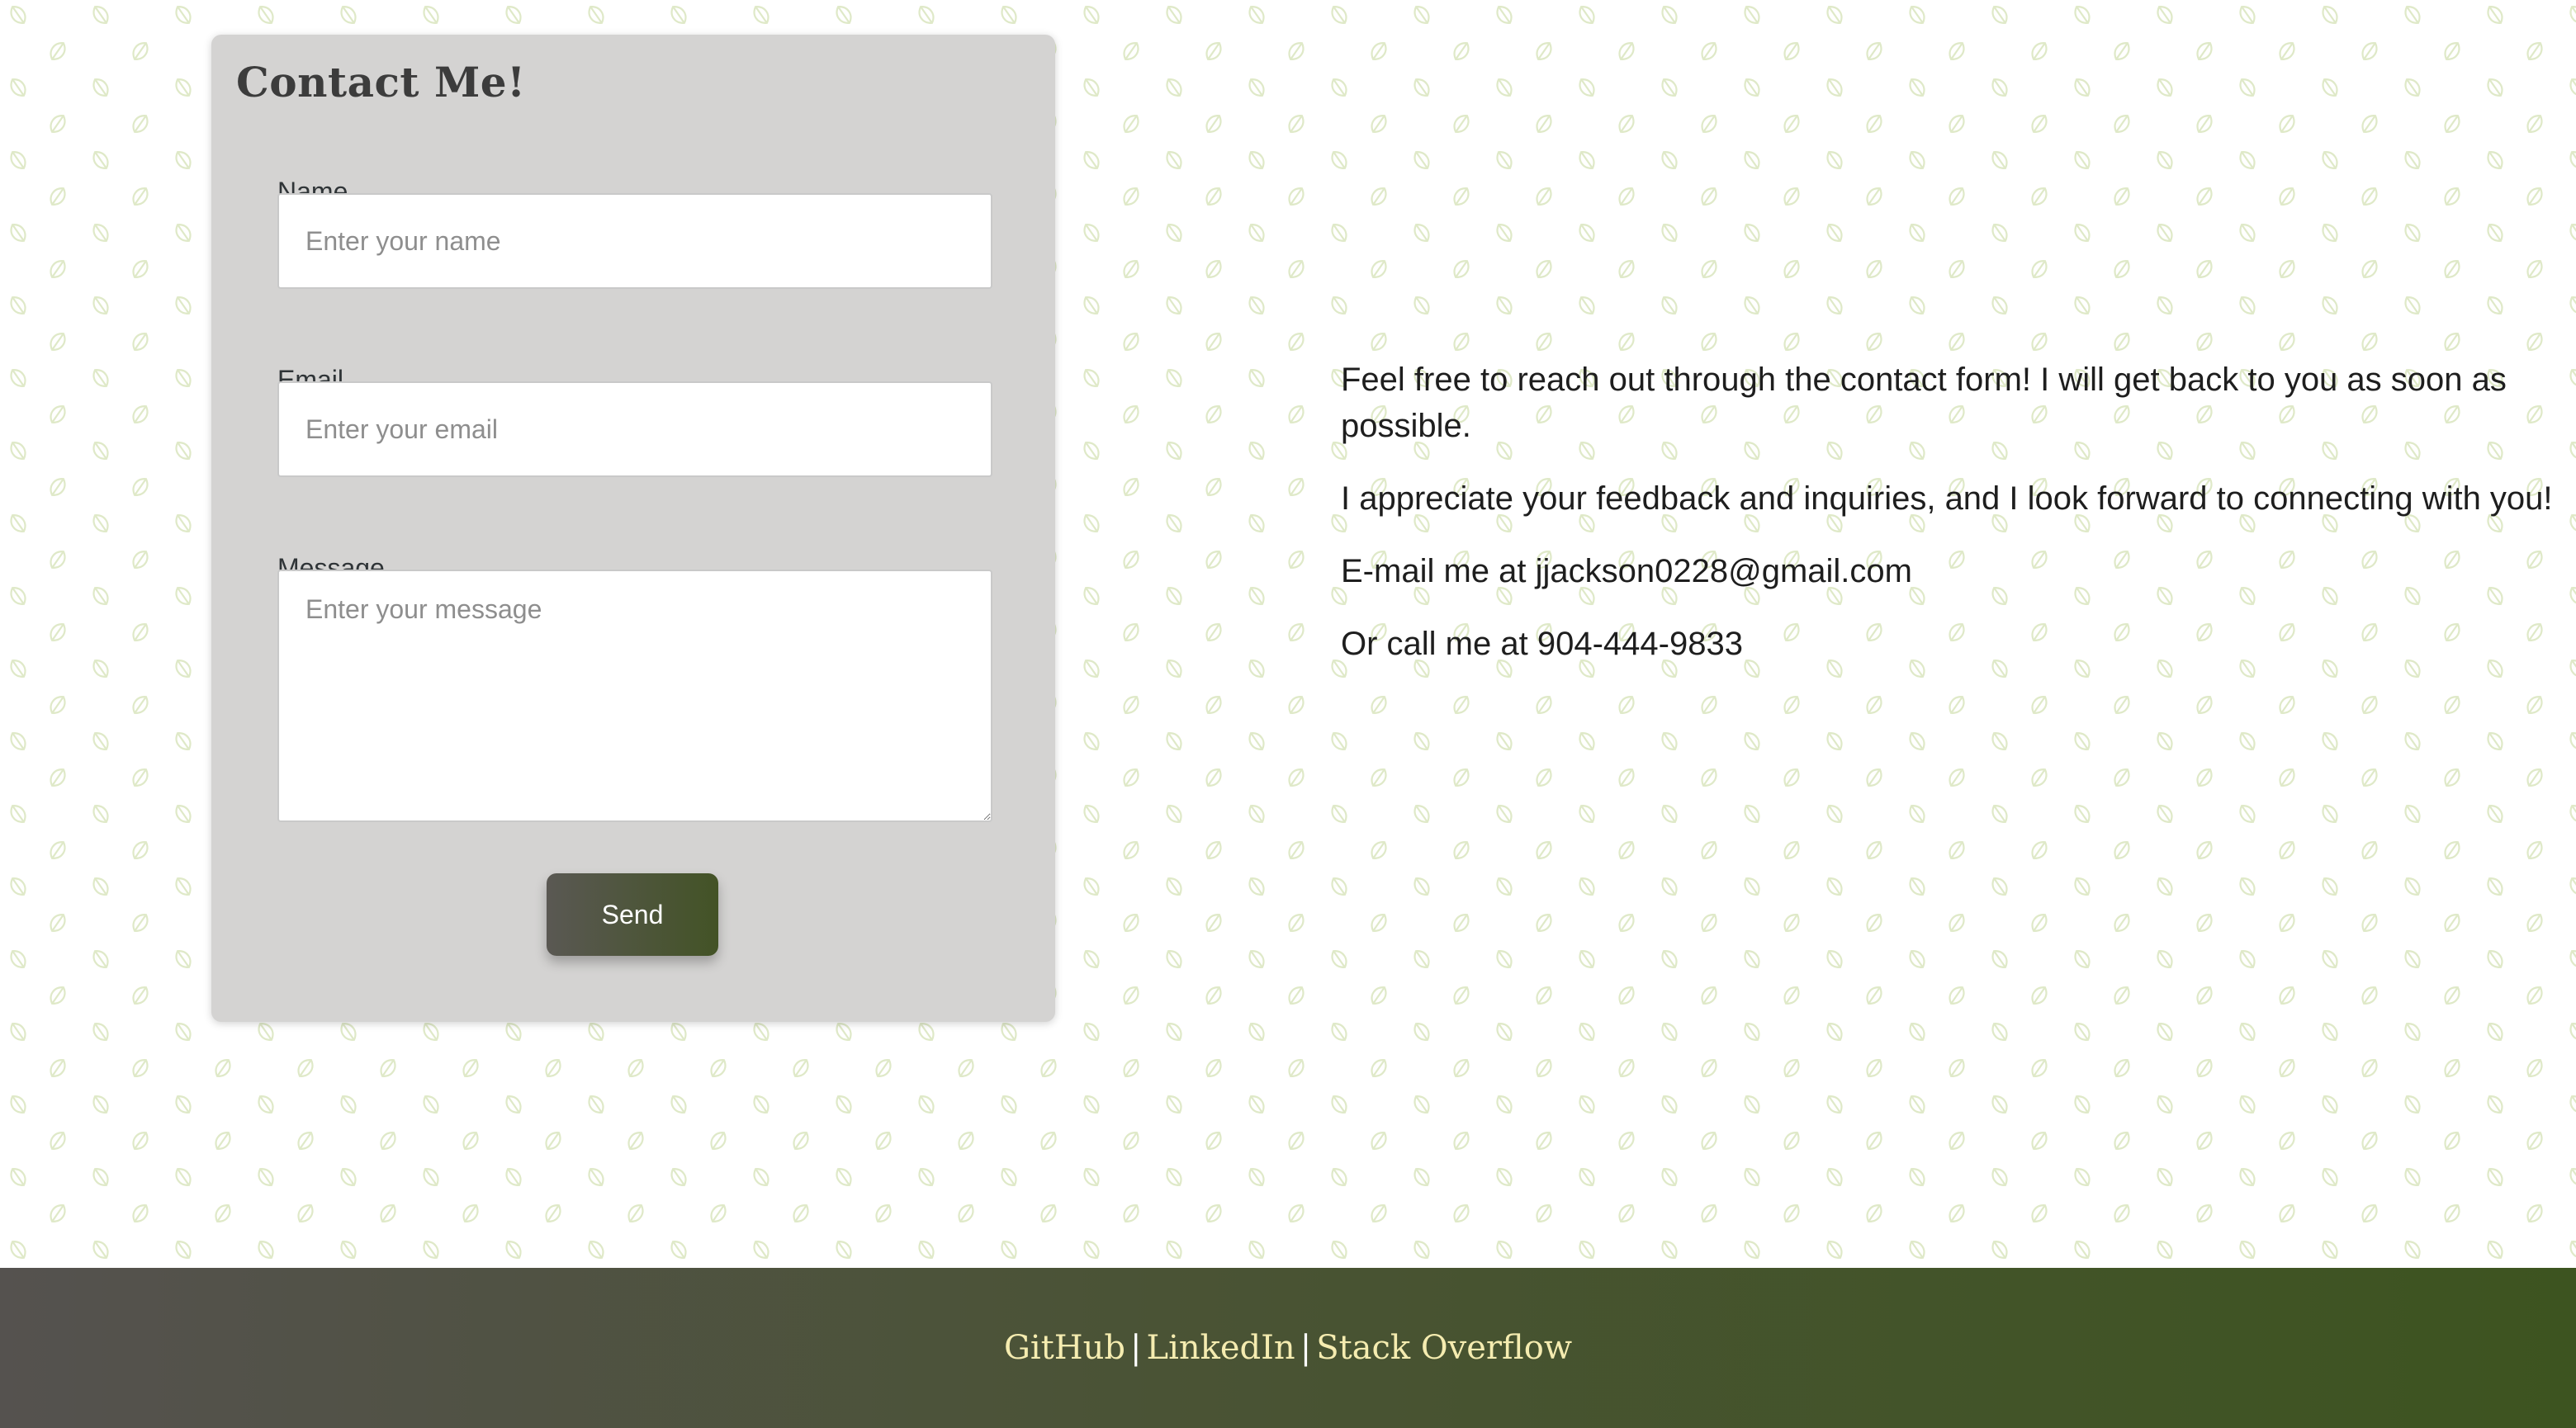  What do you see at coordinates (1064, 1348) in the screenshot?
I see `footer-link-github: GitHub` at bounding box center [1064, 1348].